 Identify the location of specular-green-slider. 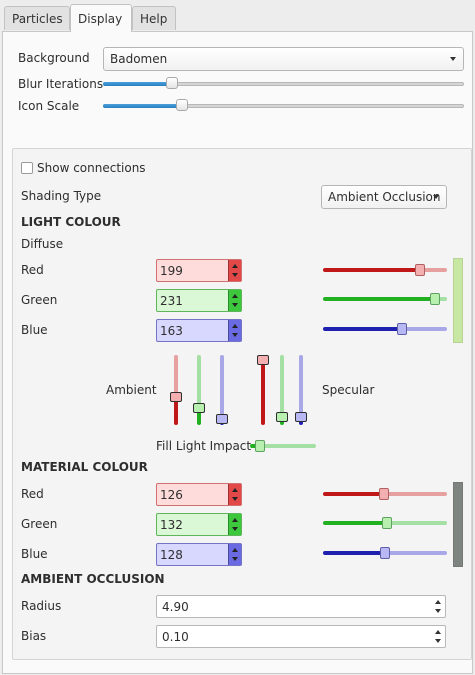
(282, 390).